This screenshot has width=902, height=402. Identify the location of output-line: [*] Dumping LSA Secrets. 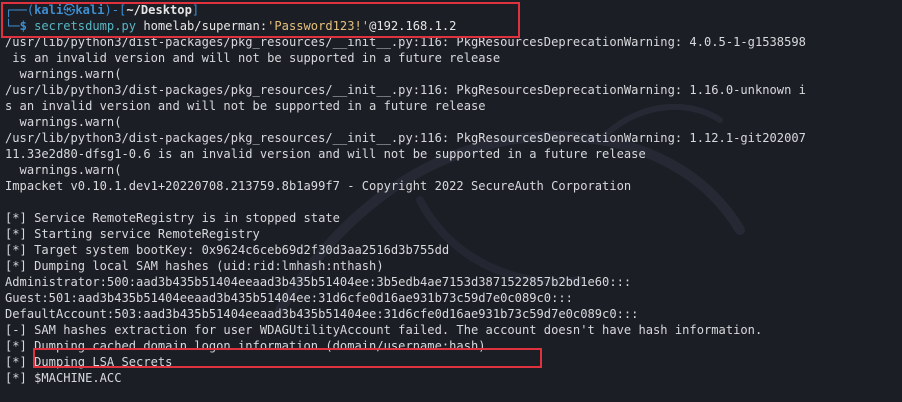
(89, 362).